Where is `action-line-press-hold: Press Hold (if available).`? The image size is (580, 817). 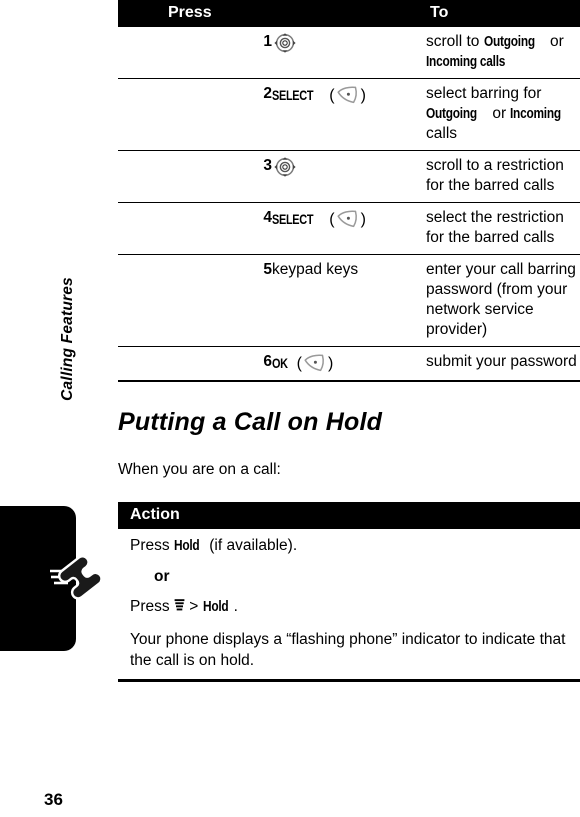
action-line-press-hold: Press Hold (if available). is located at coordinates (350, 546).